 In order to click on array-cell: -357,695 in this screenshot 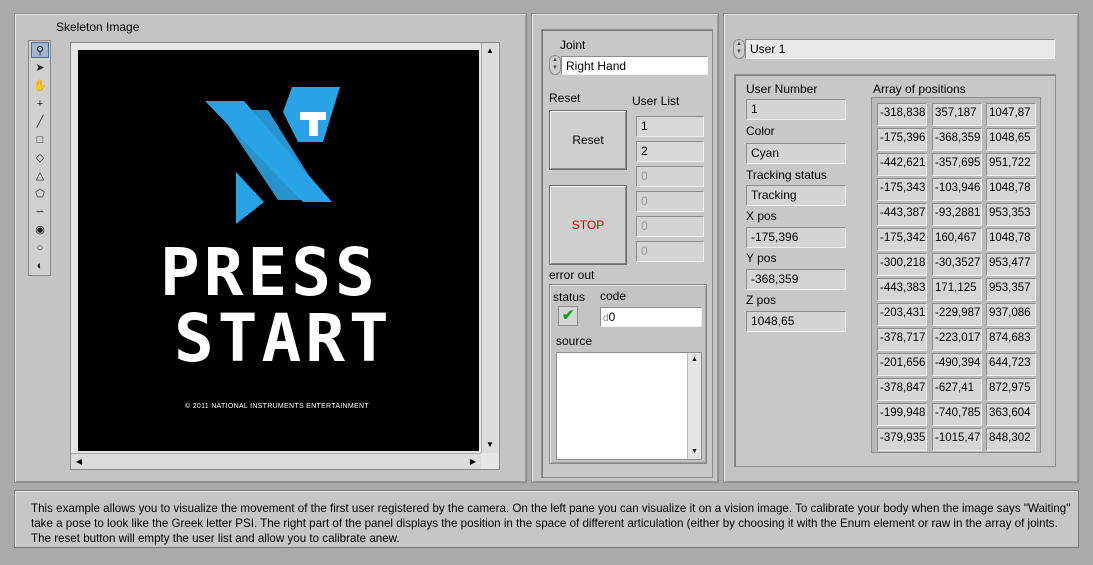, I will do `click(957, 164)`.